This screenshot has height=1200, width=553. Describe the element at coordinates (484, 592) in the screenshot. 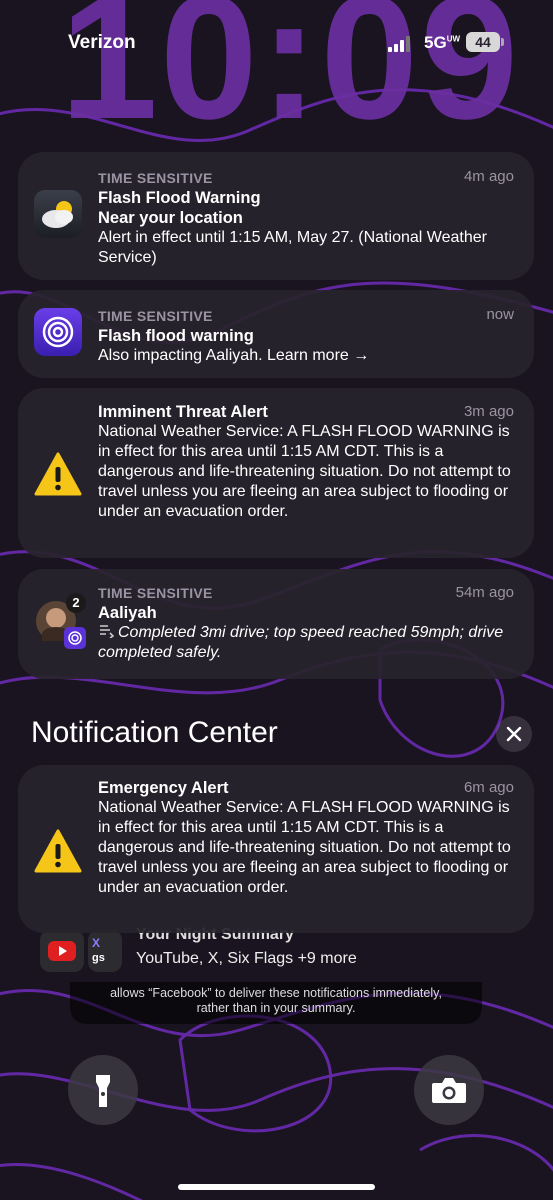

I see `notification-time: 54m ago` at that location.